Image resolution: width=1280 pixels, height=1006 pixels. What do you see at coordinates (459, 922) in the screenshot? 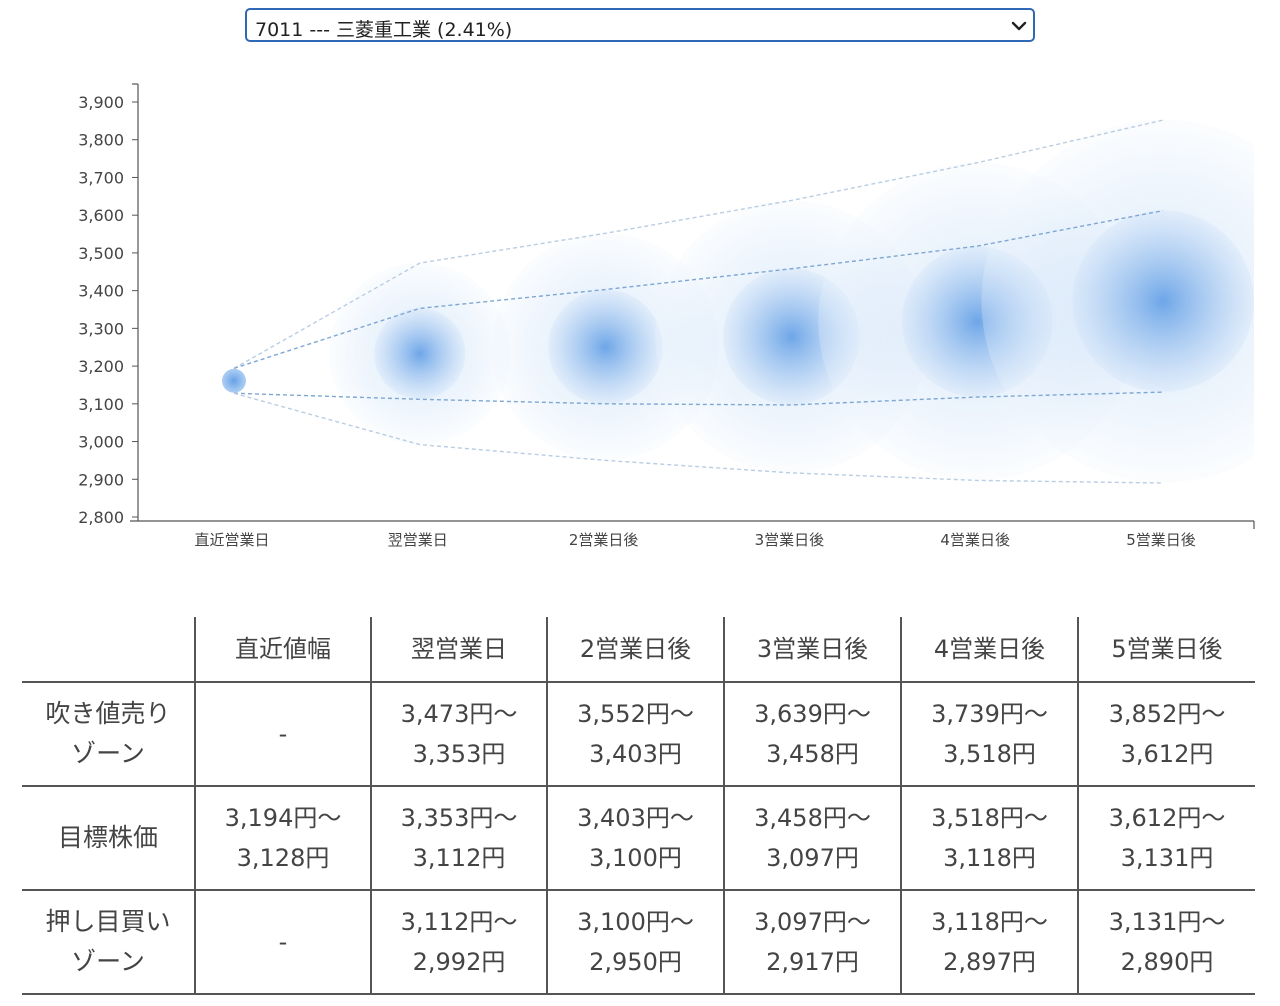
I see `cell-line1: 3,112円〜` at bounding box center [459, 922].